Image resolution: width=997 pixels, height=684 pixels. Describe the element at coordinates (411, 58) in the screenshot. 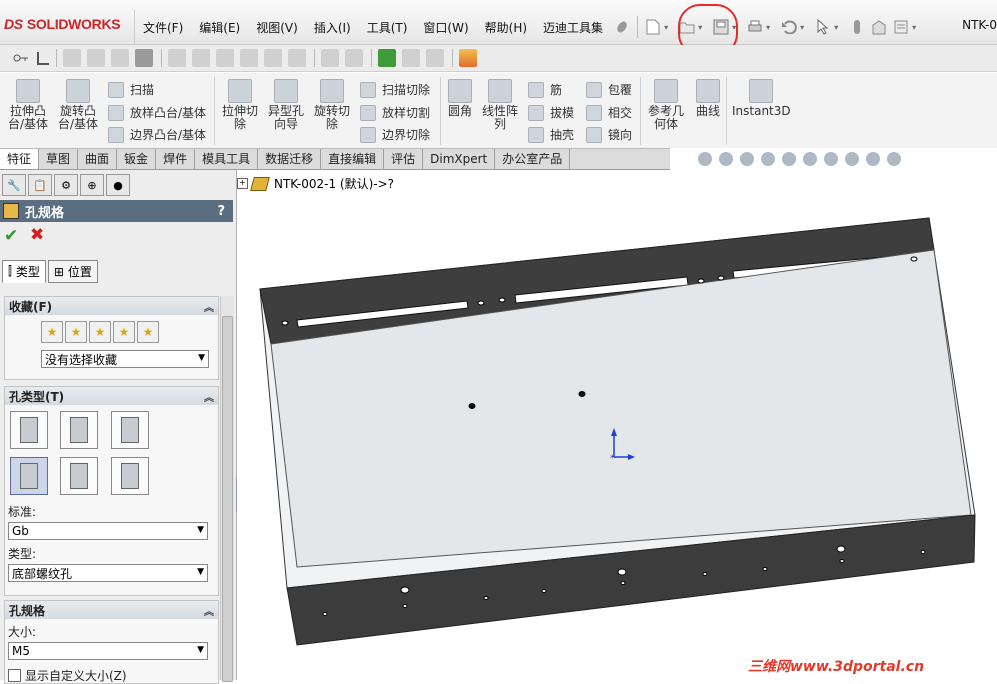

I see `printer-icon` at that location.